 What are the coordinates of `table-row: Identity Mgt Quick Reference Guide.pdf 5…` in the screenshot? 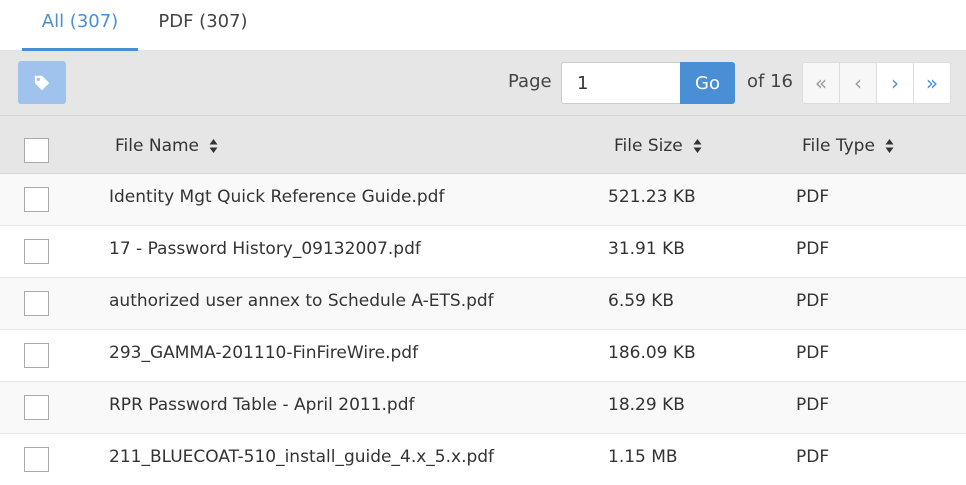 It's located at (483, 200).